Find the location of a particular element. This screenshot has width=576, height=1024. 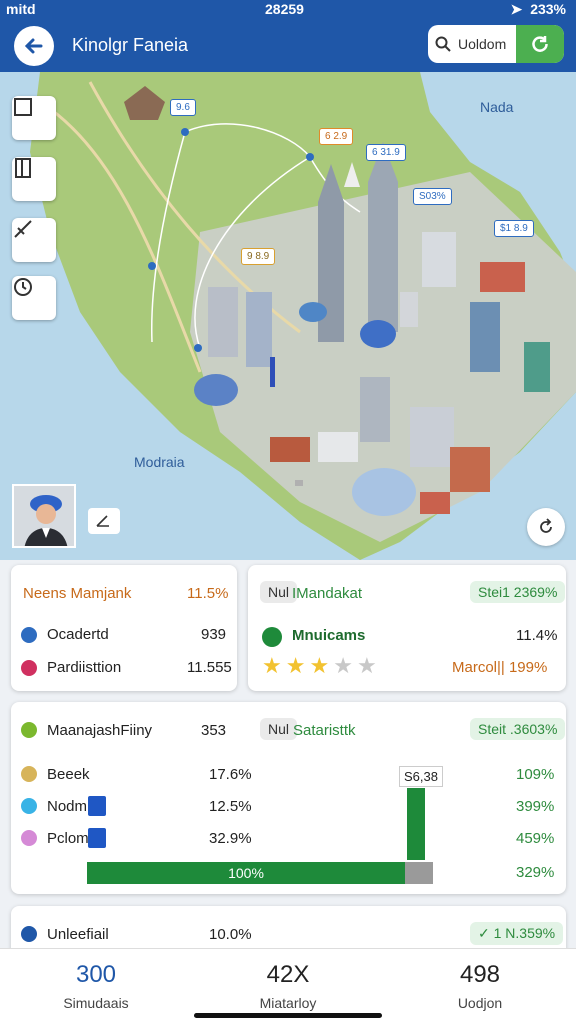

row-value: 939 is located at coordinates (214, 634).